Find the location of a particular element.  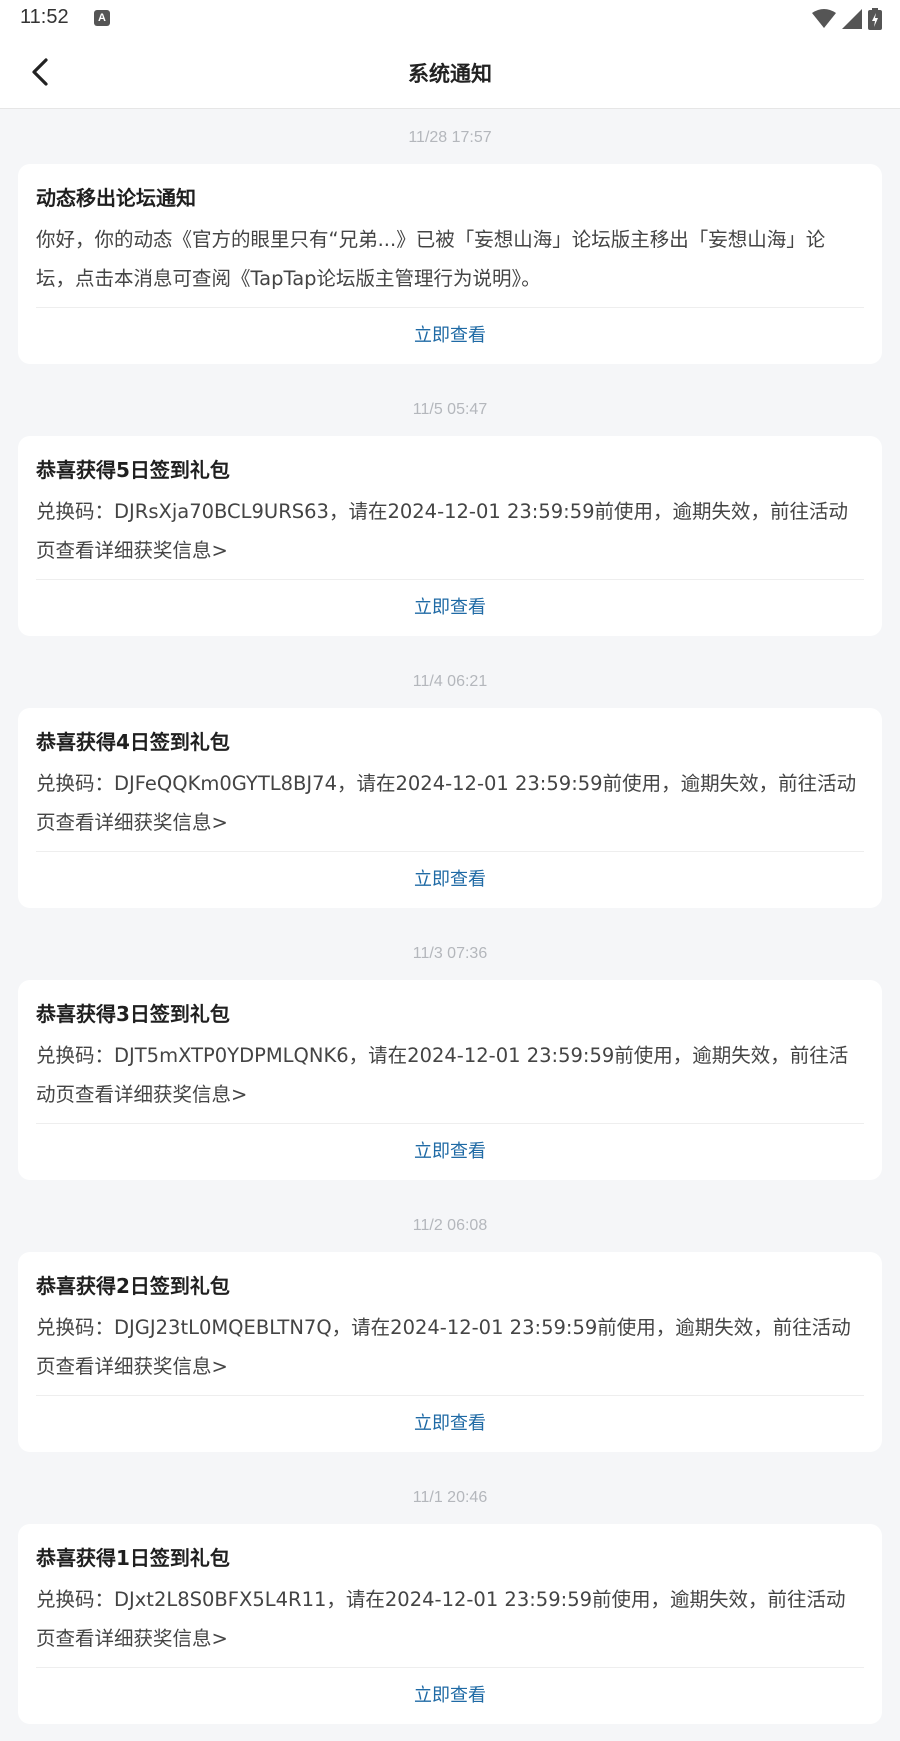

wifi-icon is located at coordinates (824, 18).